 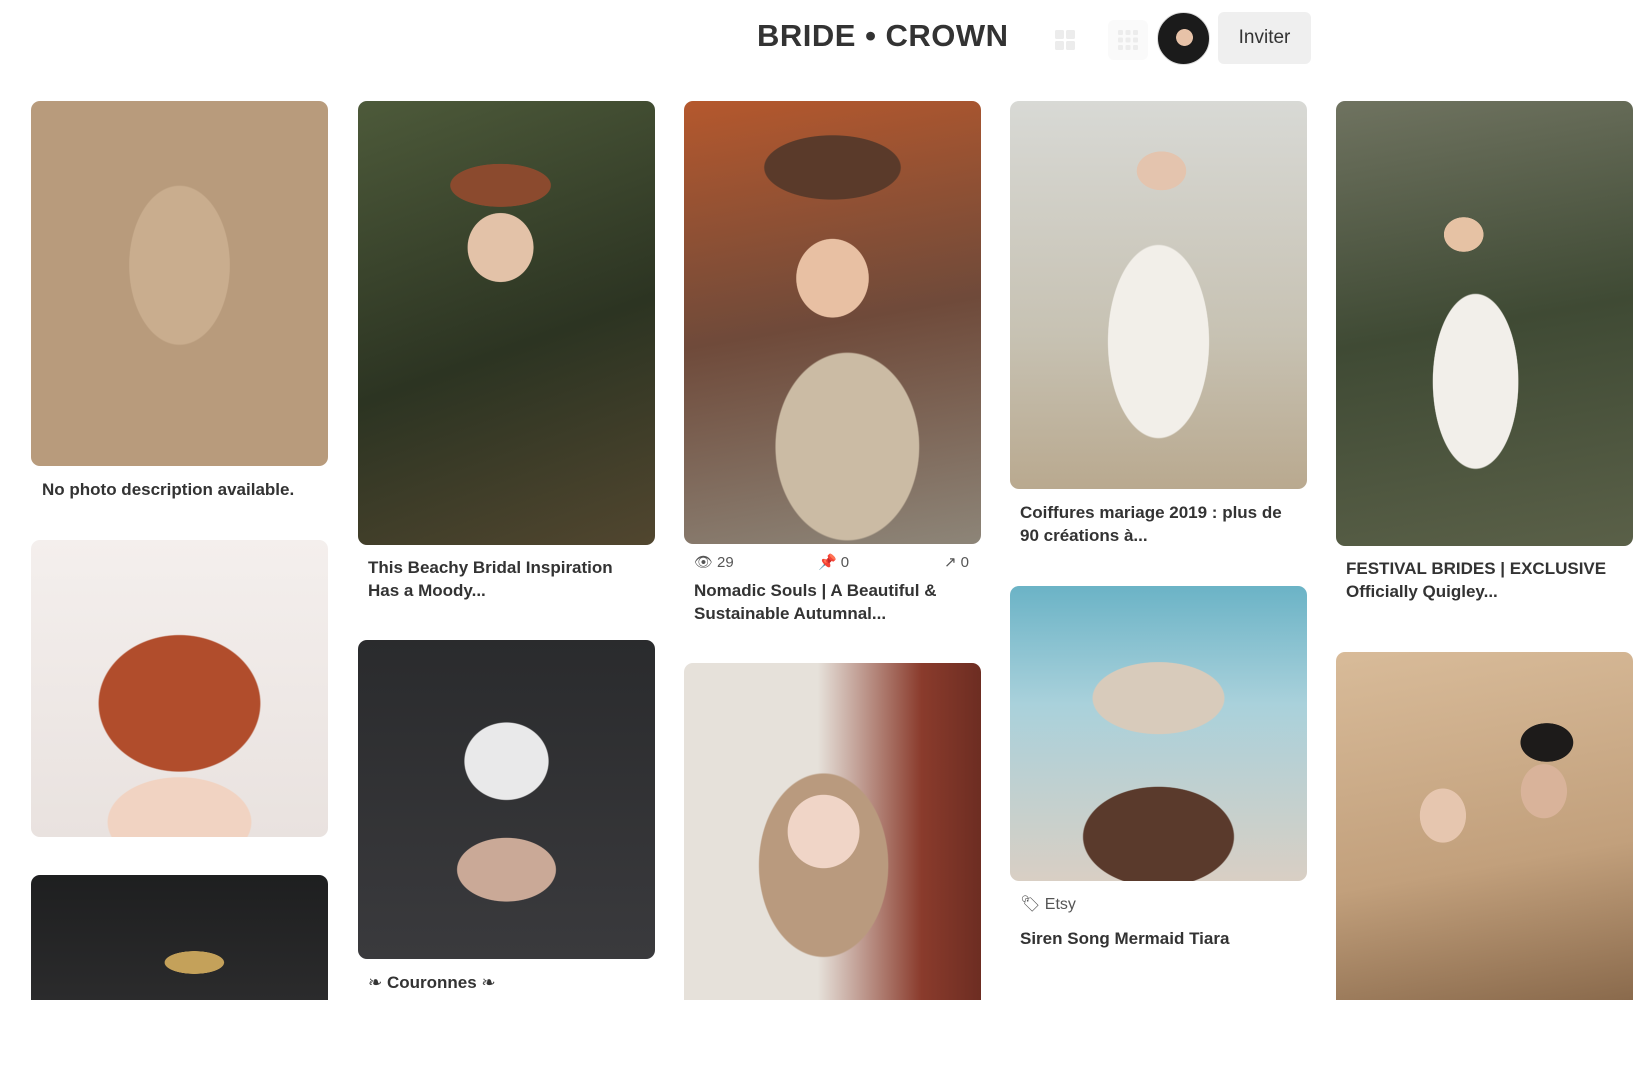 I want to click on save-count: 📌 0, so click(x=834, y=562).